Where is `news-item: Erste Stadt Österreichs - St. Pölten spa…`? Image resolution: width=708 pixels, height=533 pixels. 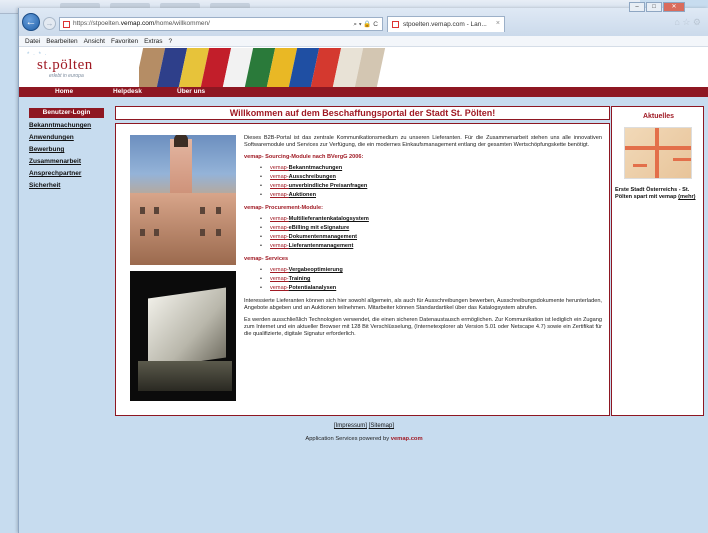 news-item: Erste Stadt Österreichs - St. Pölten spa… is located at coordinates (659, 194).